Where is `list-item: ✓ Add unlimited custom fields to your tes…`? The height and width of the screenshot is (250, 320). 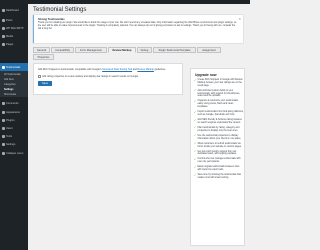 list-item: ✓ Add unlimited custom fields to your tes… is located at coordinates (219, 94).